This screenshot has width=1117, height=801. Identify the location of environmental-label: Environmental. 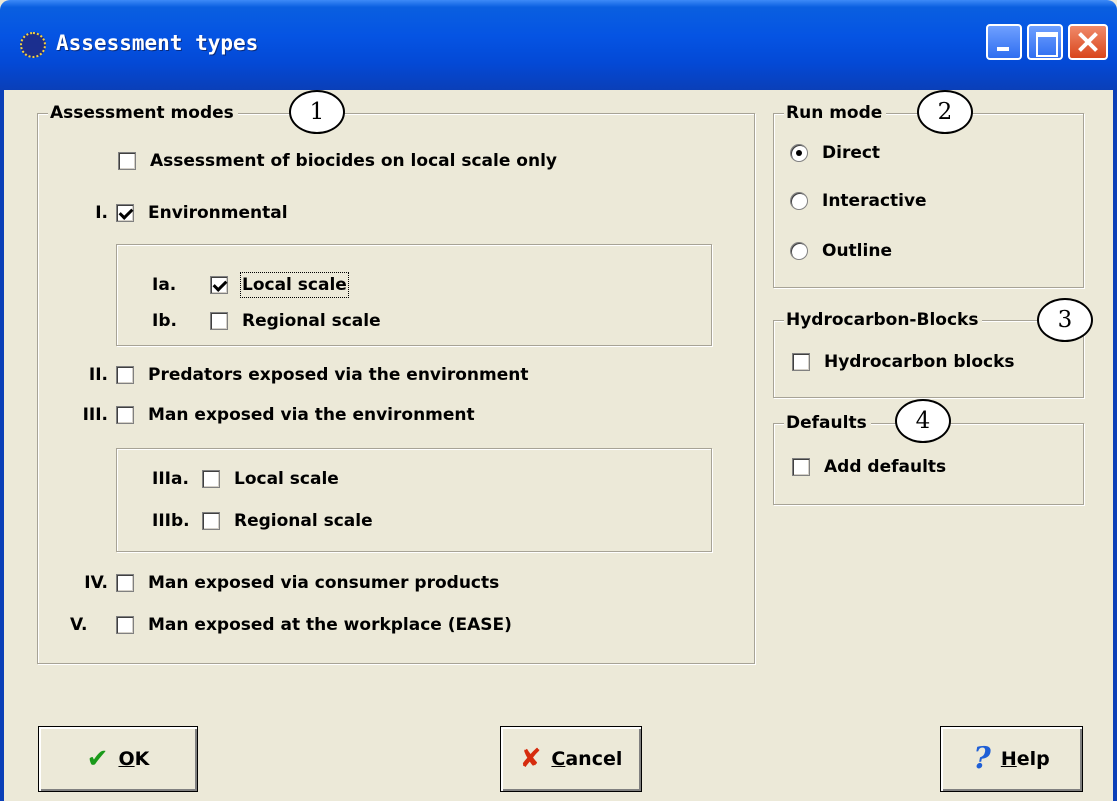
(218, 213).